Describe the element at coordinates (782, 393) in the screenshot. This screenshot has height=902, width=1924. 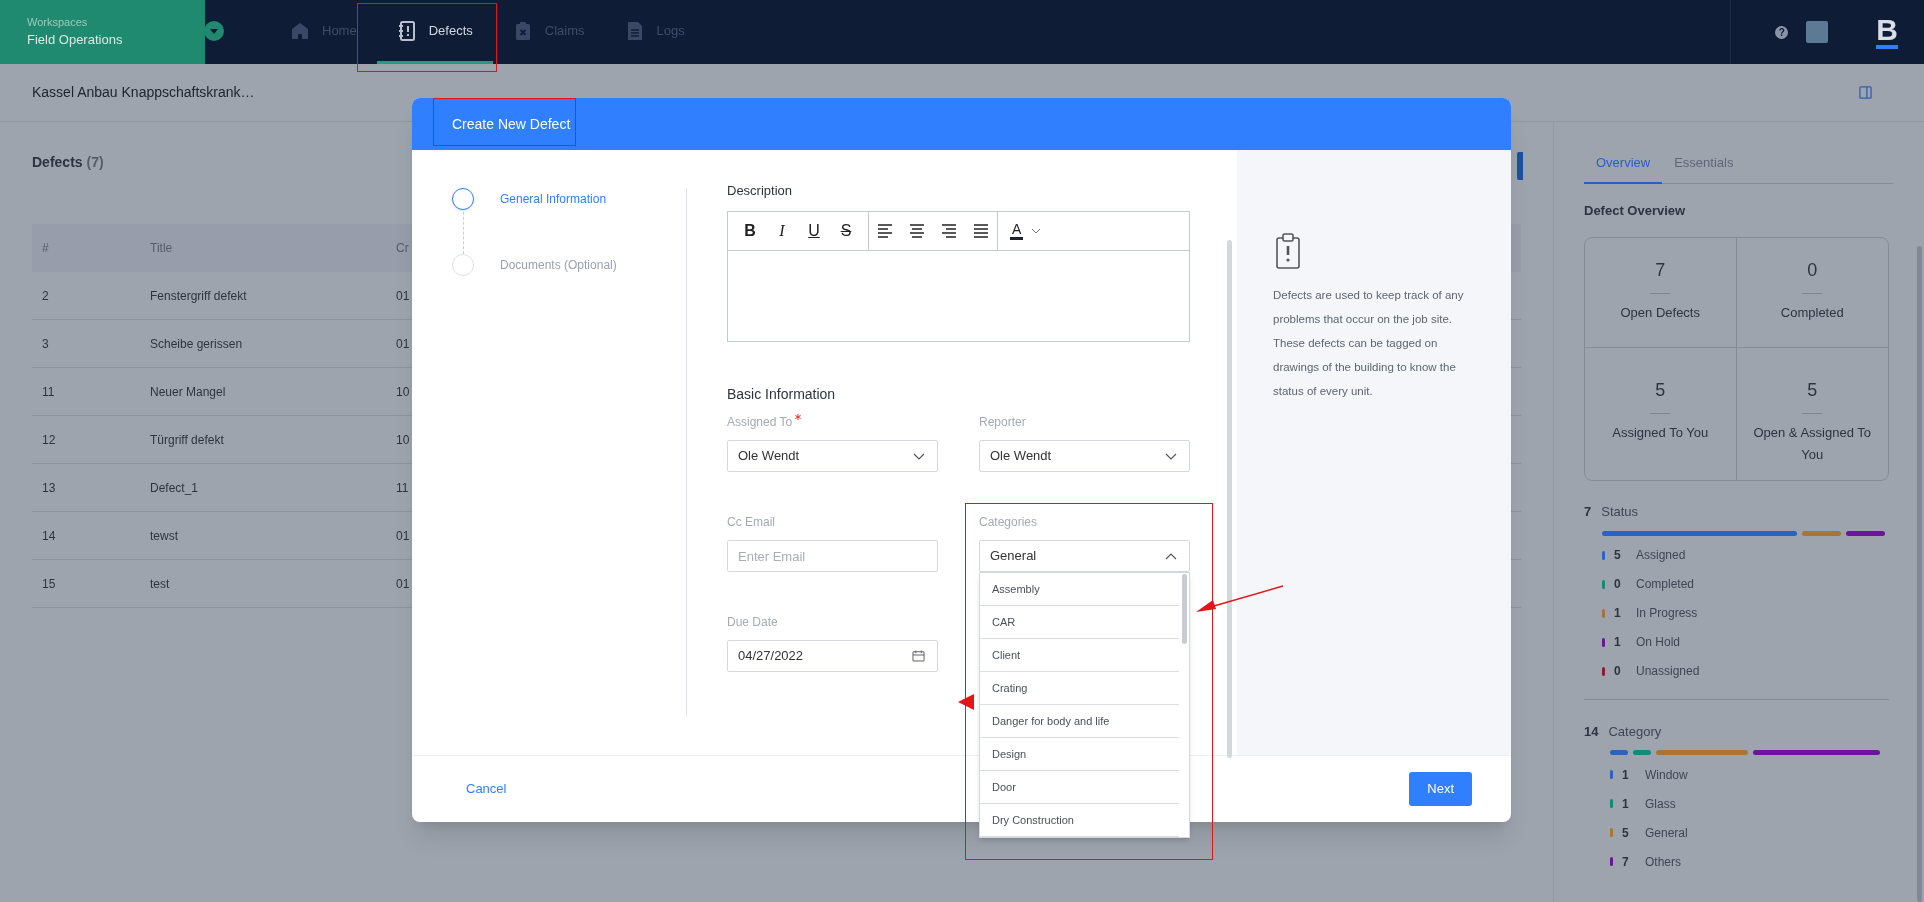
I see `section-heading: Basic Information` at that location.